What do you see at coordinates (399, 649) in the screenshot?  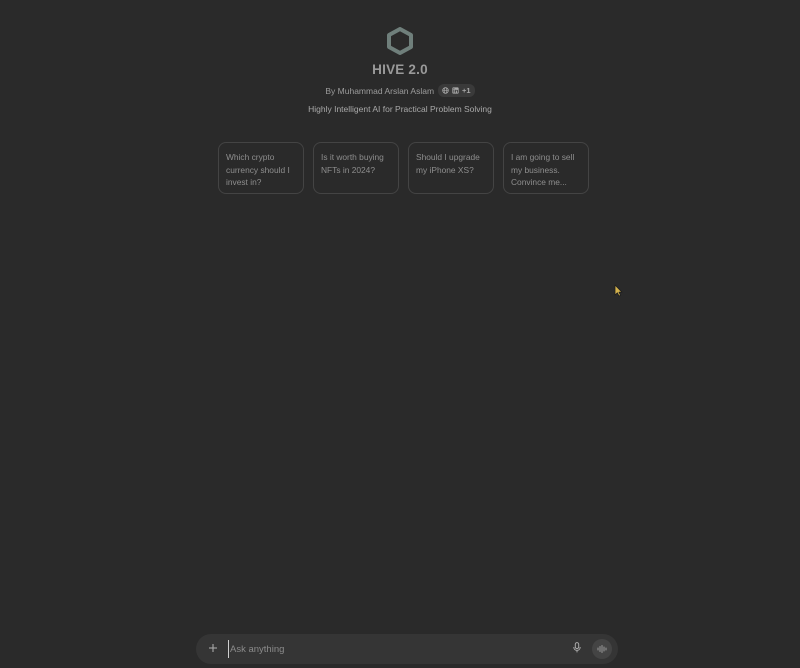 I see `ask-input` at bounding box center [399, 649].